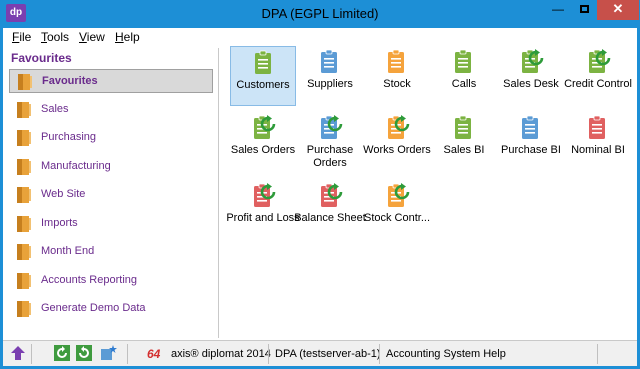  Describe the element at coordinates (69, 137) in the screenshot. I see `sidebar-item-label: Purchasing` at that location.